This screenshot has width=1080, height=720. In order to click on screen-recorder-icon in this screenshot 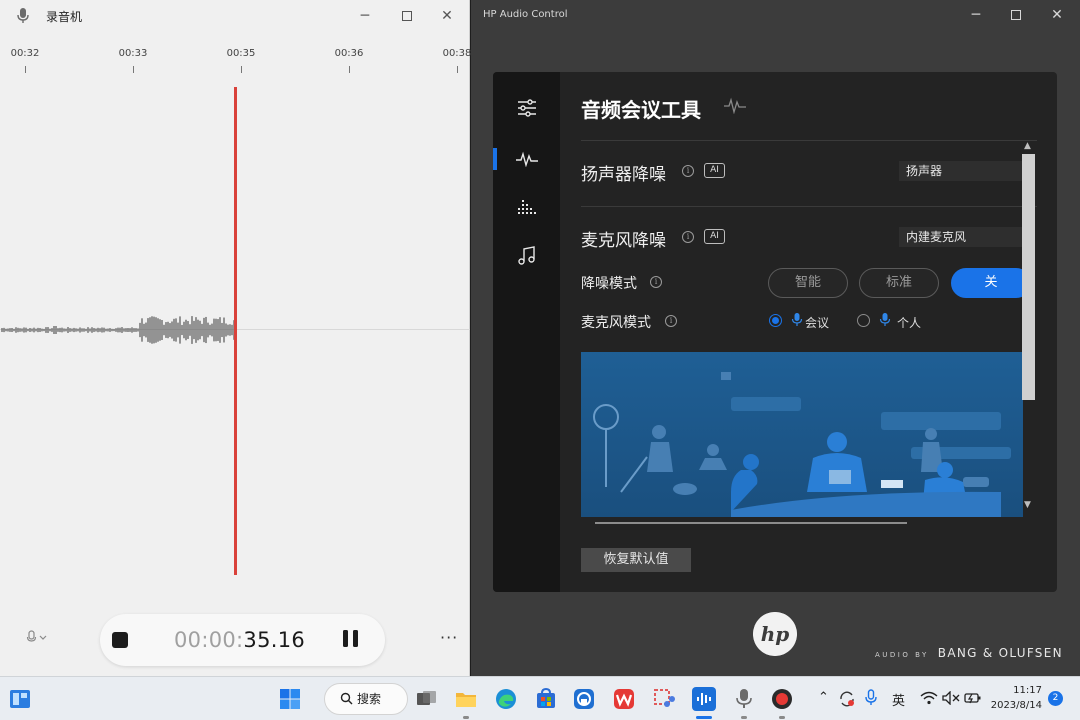, I will do `click(782, 699)`.